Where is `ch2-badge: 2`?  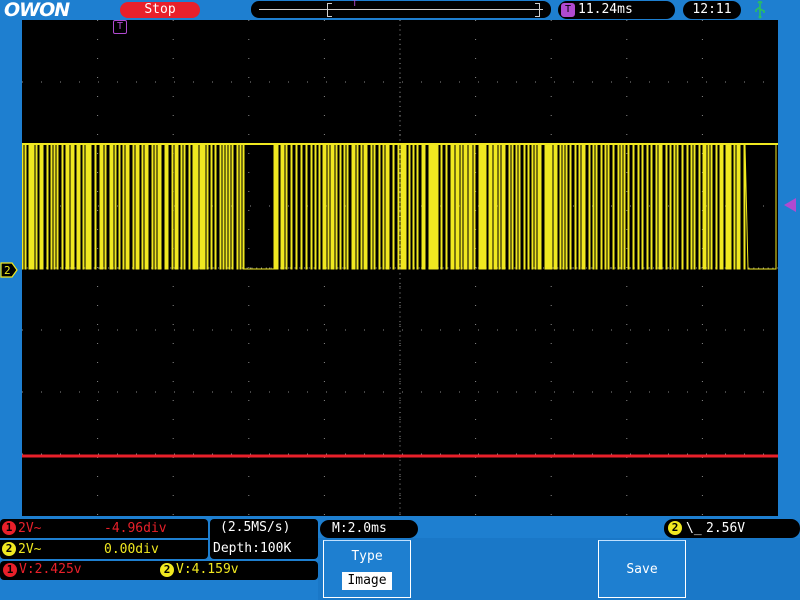
ch2-badge: 2 is located at coordinates (9, 549).